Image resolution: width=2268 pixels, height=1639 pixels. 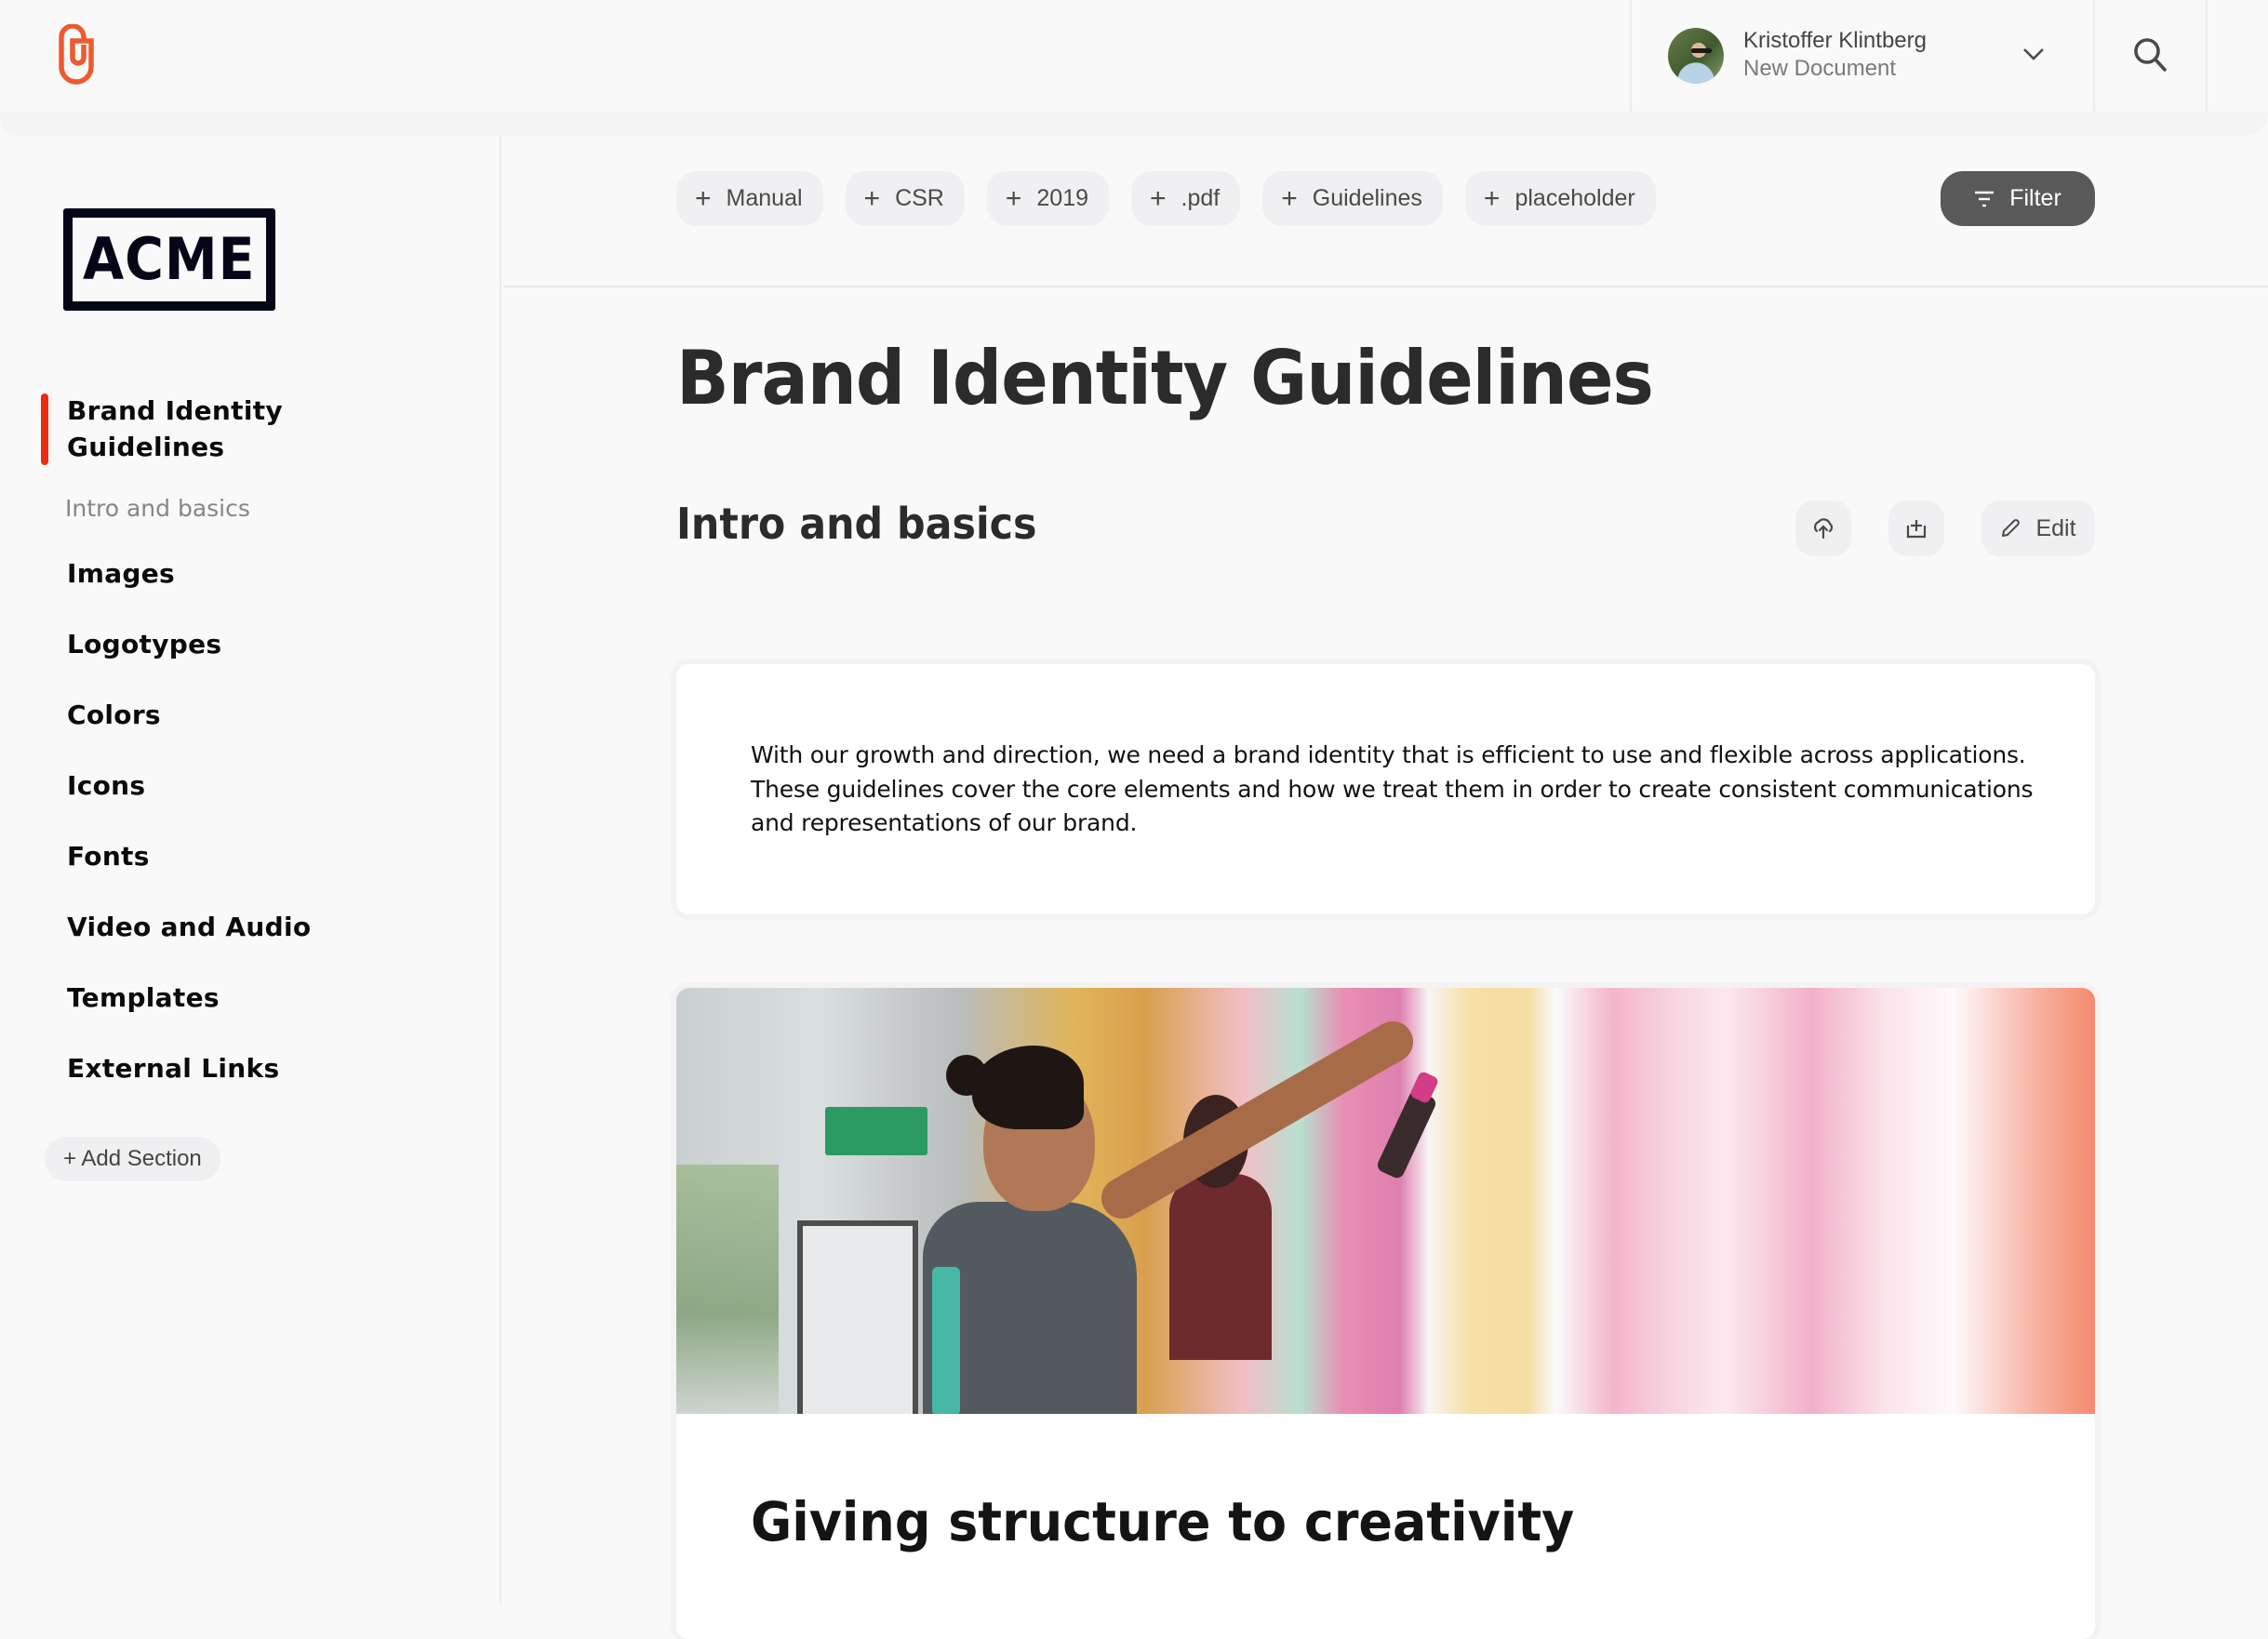 I want to click on filter-button: Filter, so click(x=2018, y=198).